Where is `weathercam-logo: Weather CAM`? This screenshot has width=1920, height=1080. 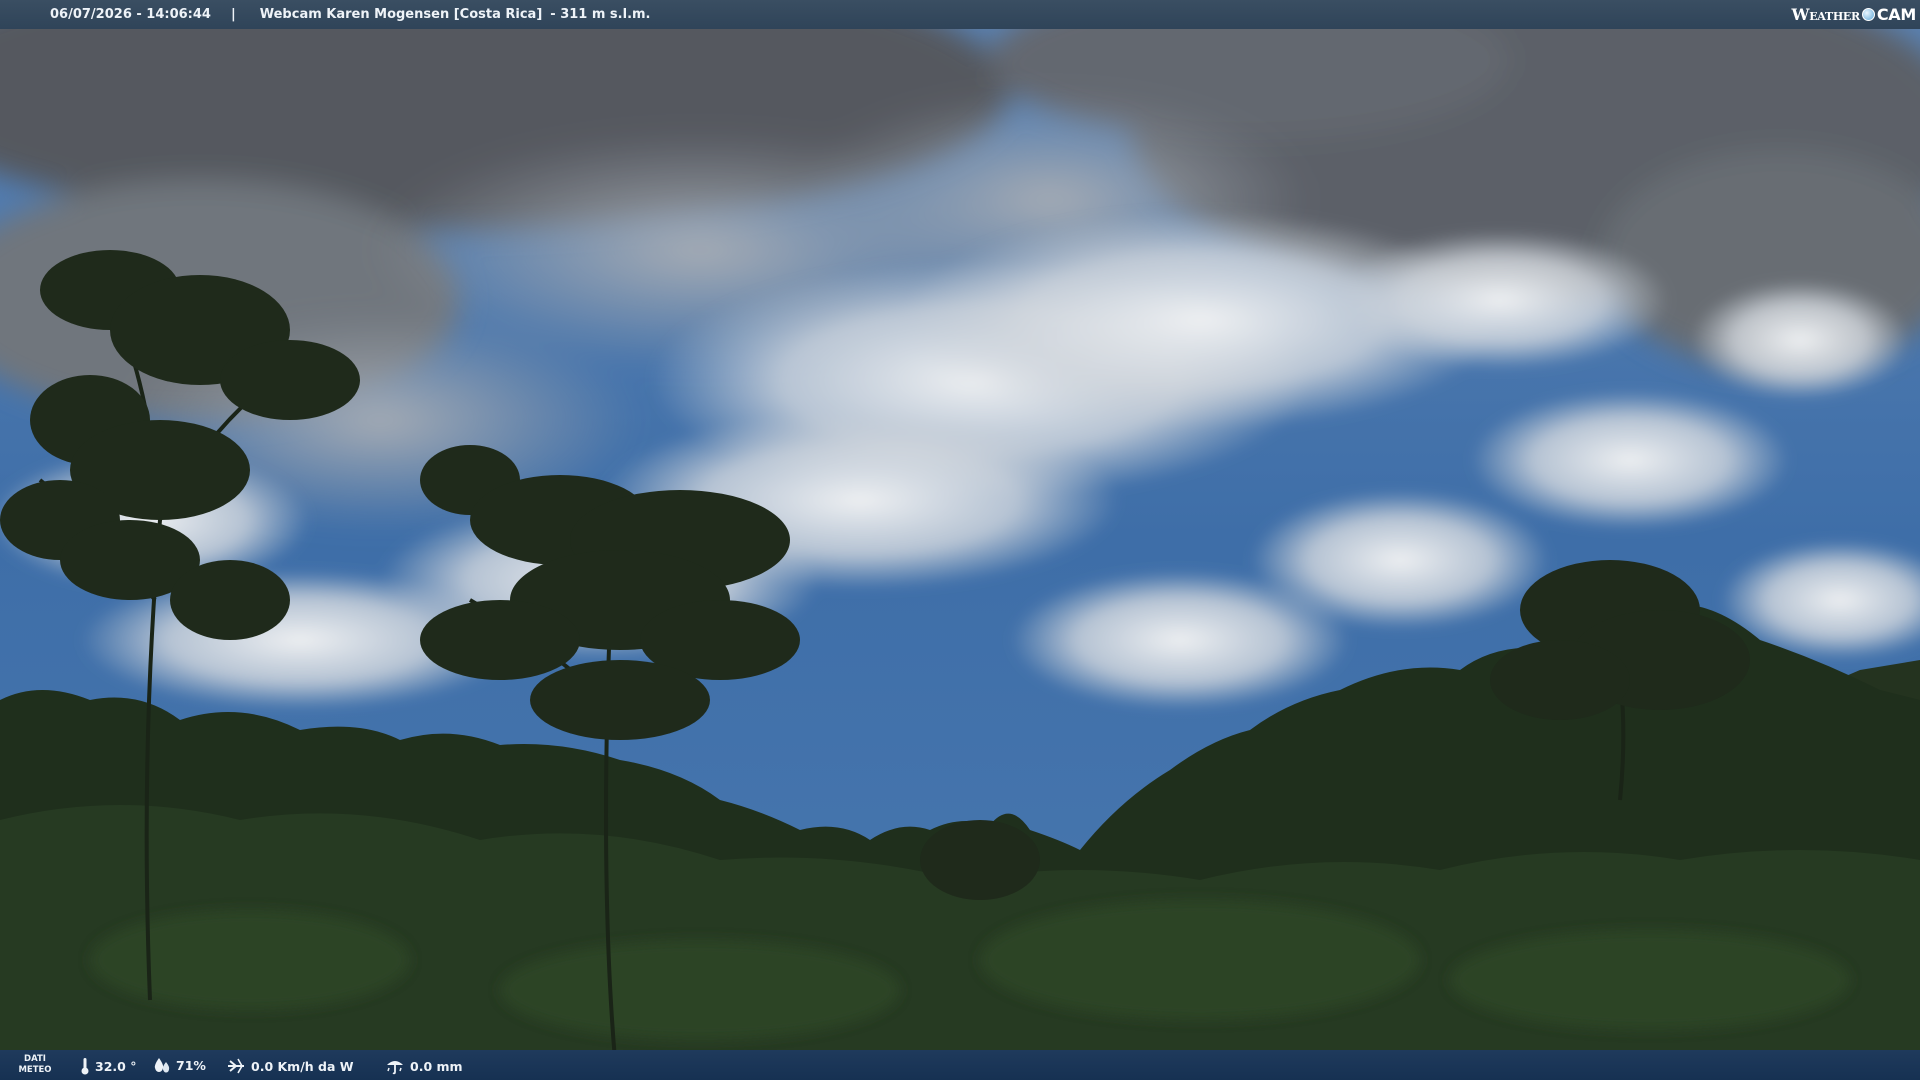 weathercam-logo: Weather CAM is located at coordinates (1854, 14).